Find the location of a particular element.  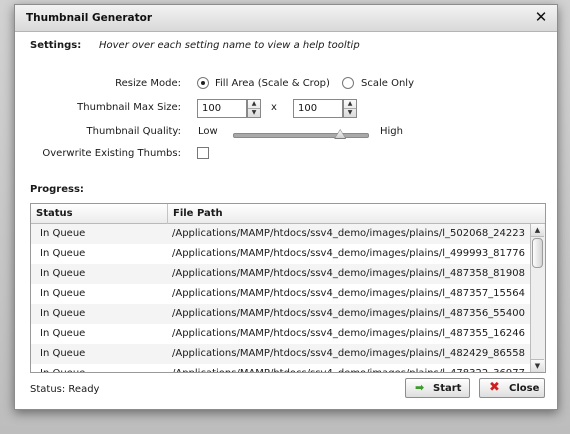

status-text: Status: Ready is located at coordinates (65, 389).